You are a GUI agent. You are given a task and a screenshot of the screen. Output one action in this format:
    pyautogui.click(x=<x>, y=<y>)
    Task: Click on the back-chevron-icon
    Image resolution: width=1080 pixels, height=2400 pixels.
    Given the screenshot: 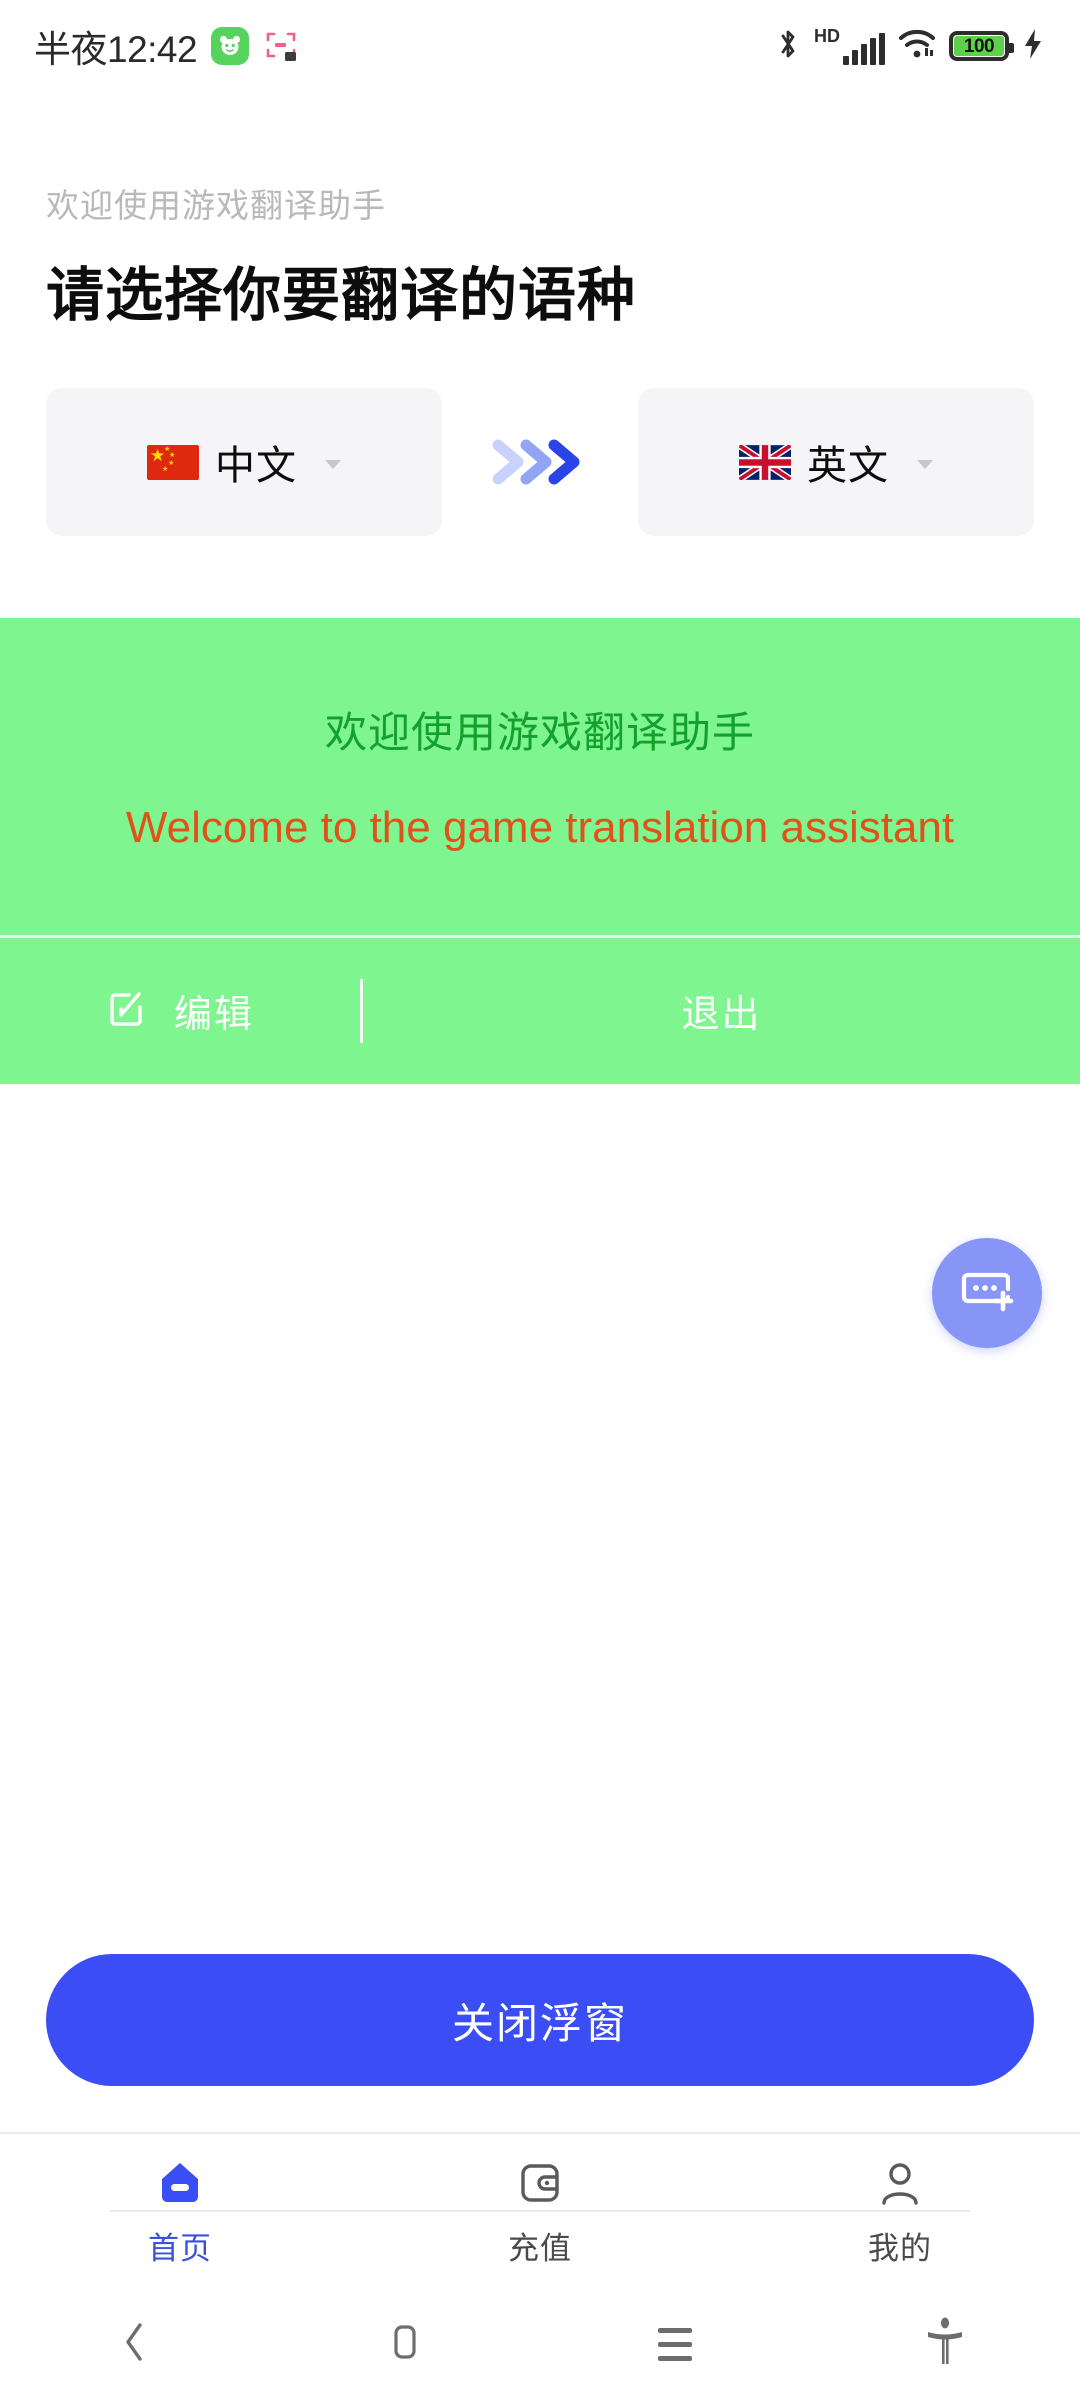 What is the action you would take?
    pyautogui.click(x=135, y=2344)
    